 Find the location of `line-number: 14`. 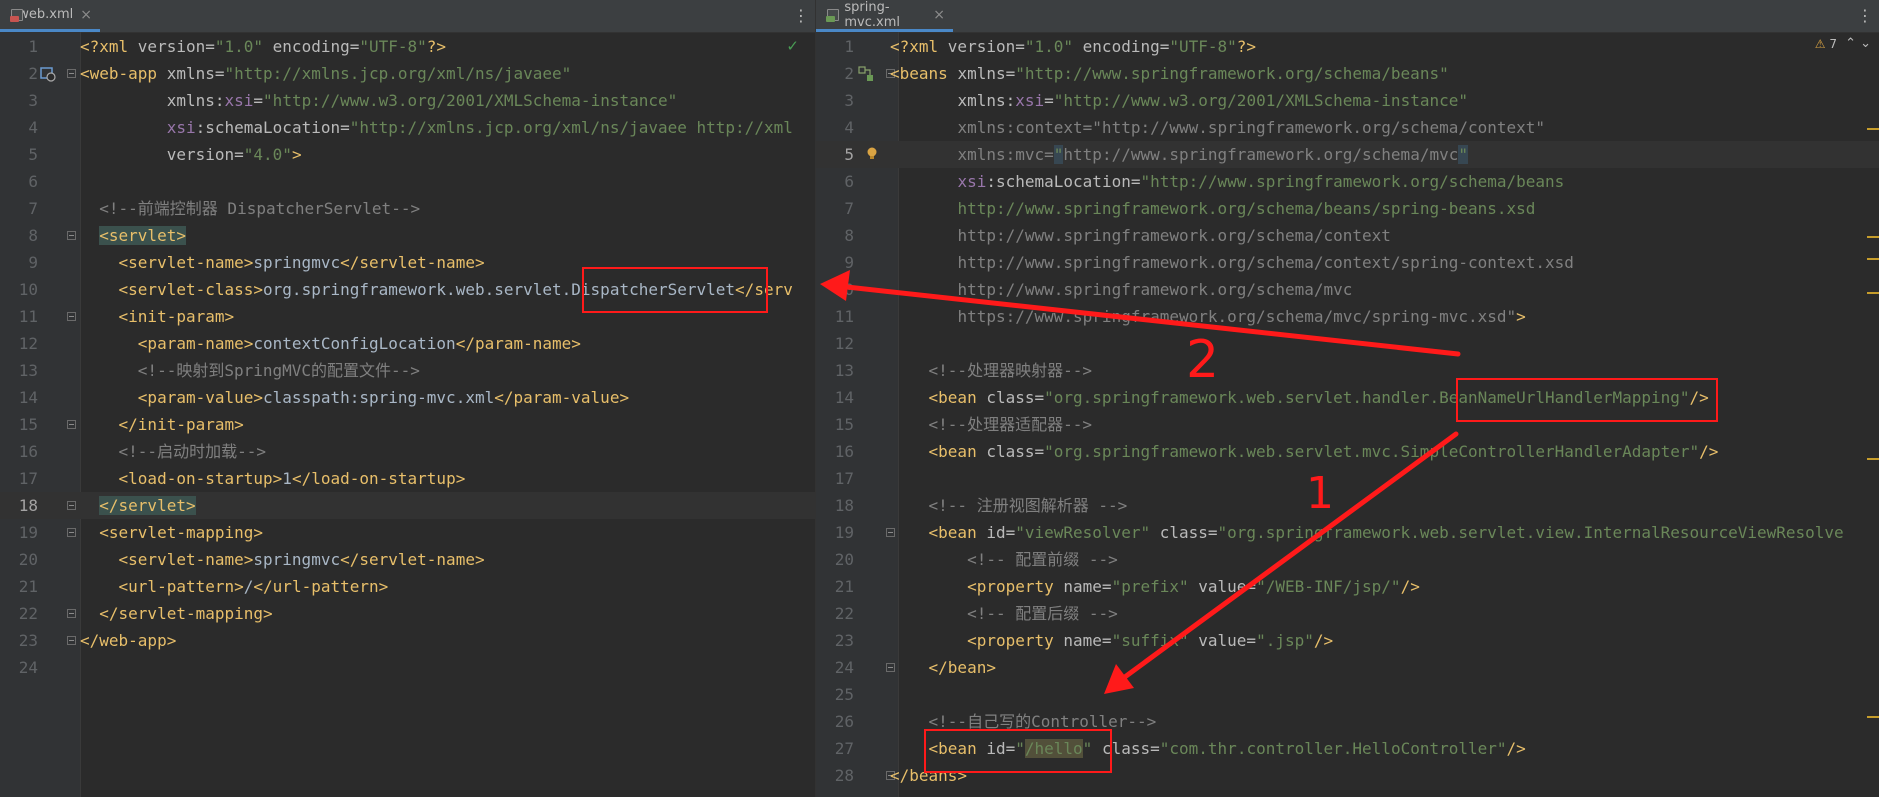

line-number: 14 is located at coordinates (28, 397).